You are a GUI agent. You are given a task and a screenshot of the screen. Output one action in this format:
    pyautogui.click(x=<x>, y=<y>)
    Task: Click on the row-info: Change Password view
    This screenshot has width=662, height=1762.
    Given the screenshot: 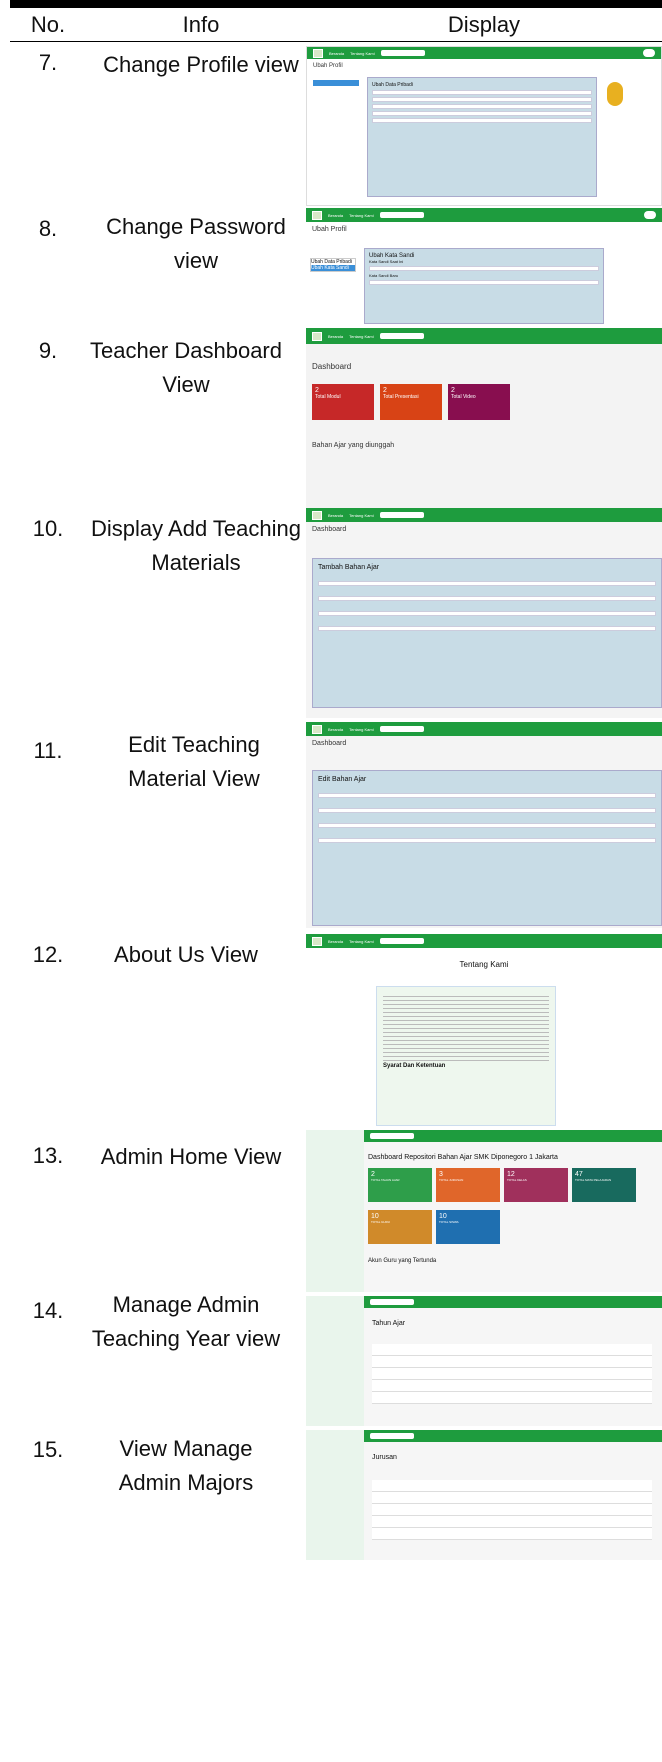 What is the action you would take?
    pyautogui.click(x=196, y=243)
    